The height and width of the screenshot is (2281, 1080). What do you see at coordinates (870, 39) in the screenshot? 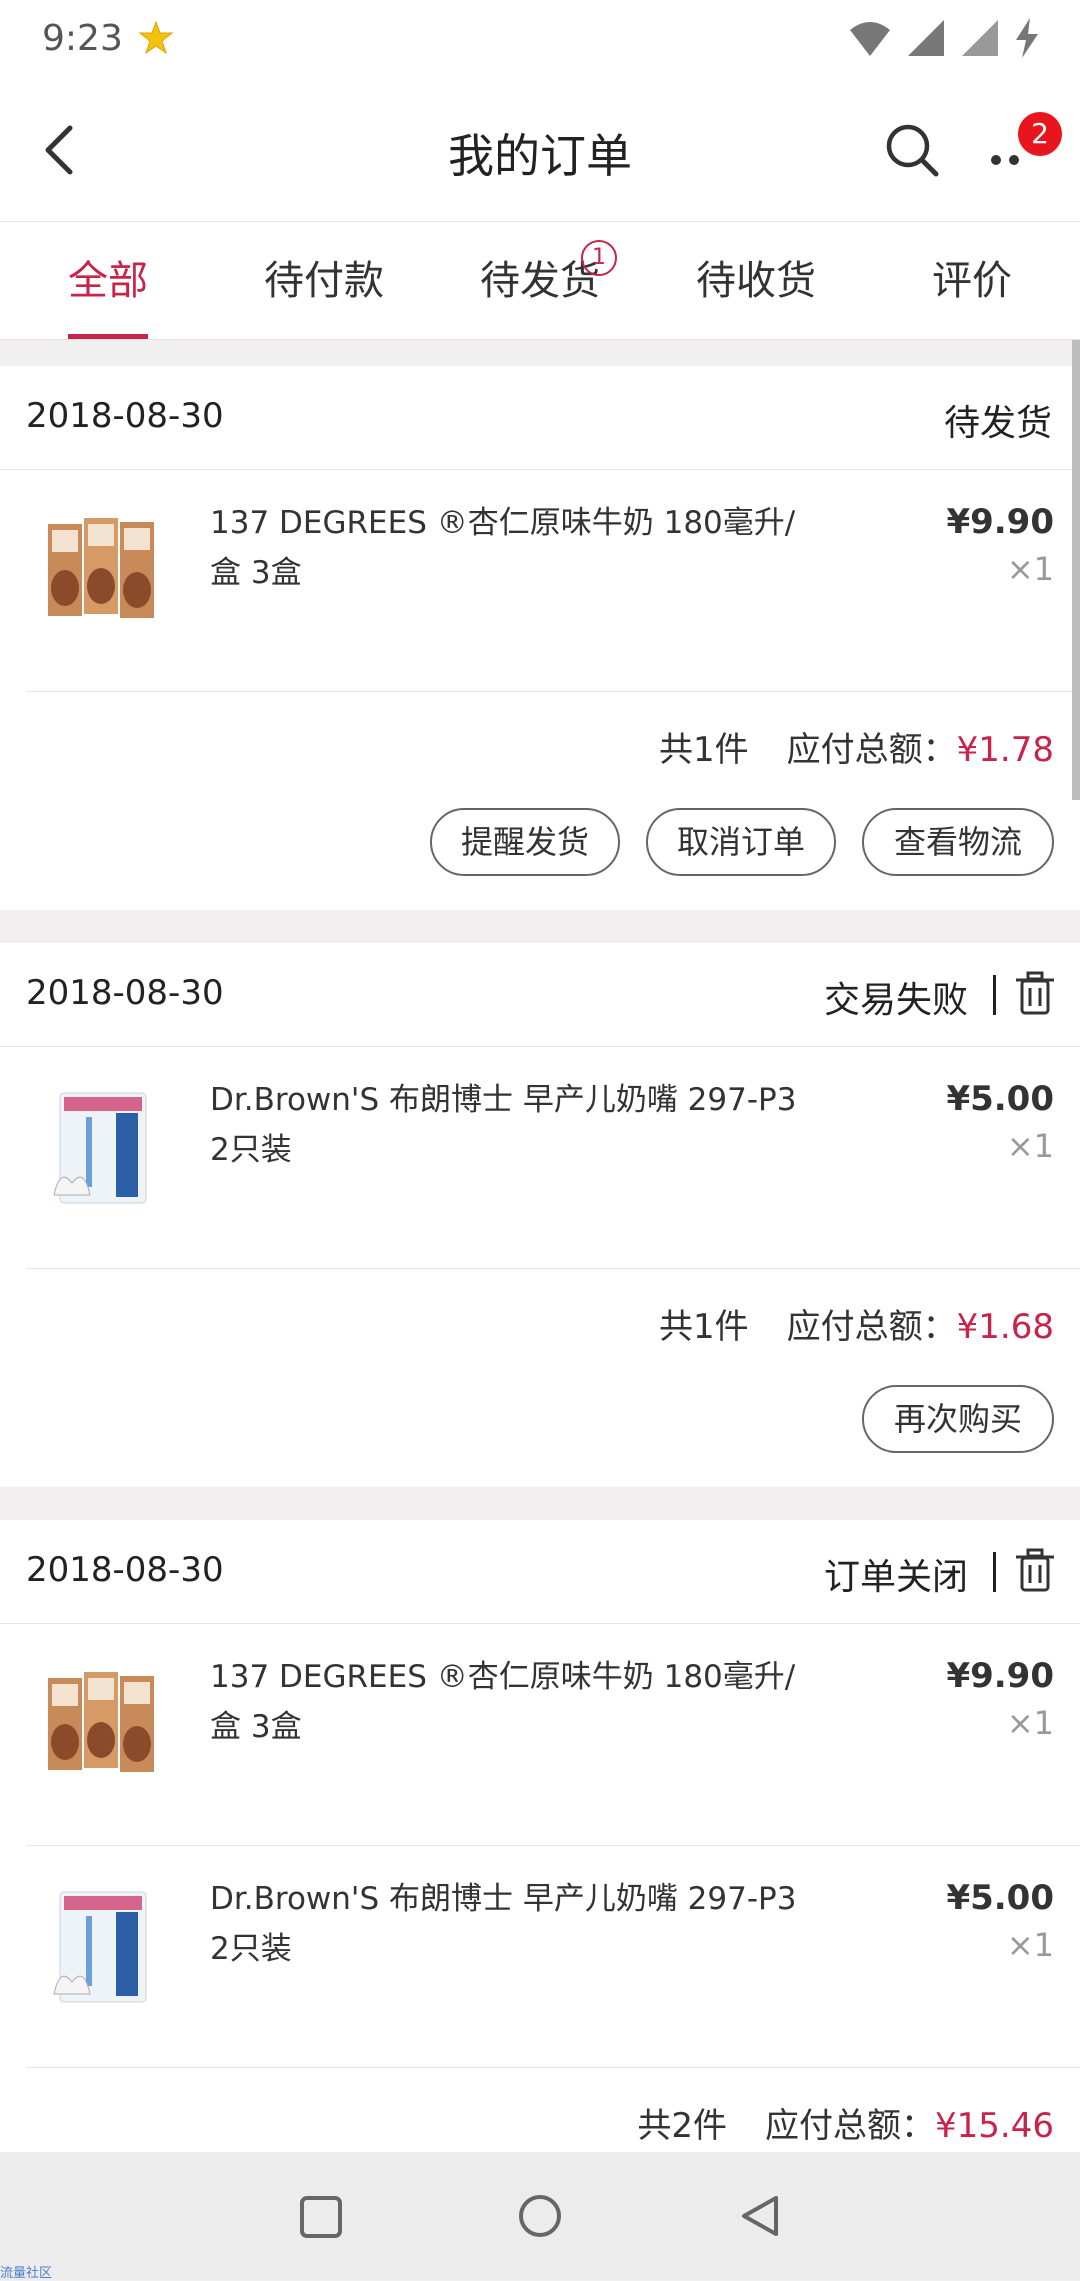
I see `wifi-icon` at bounding box center [870, 39].